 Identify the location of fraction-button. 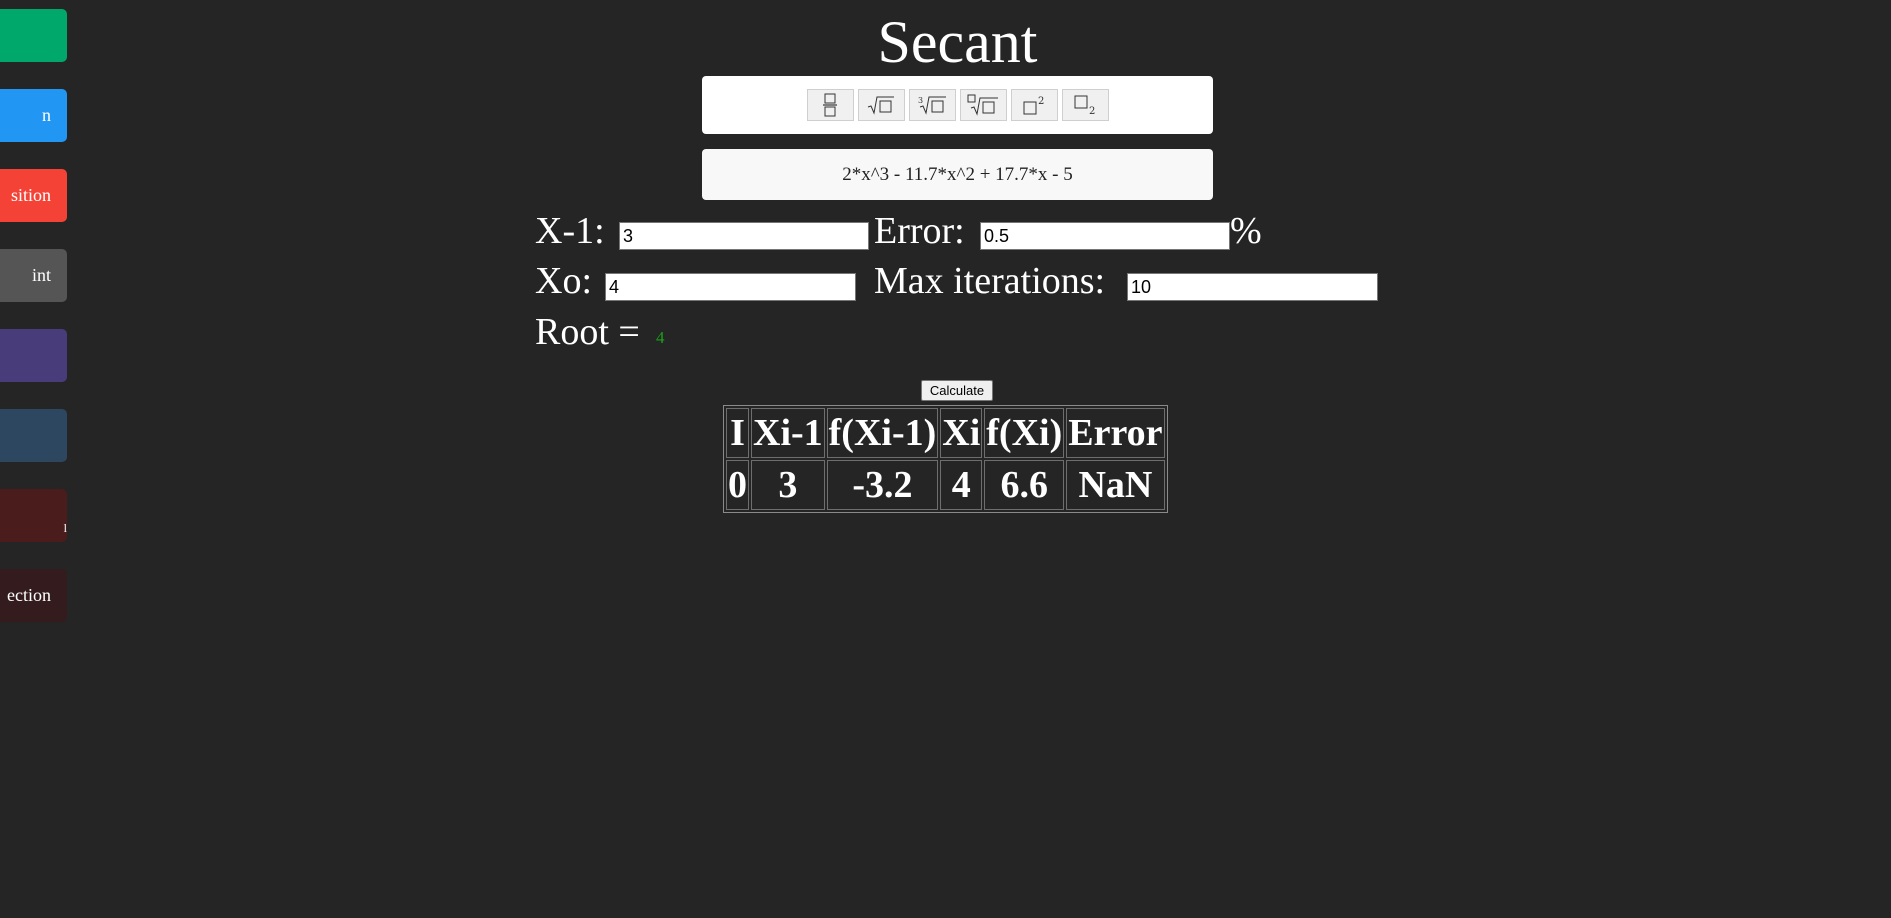
(830, 105).